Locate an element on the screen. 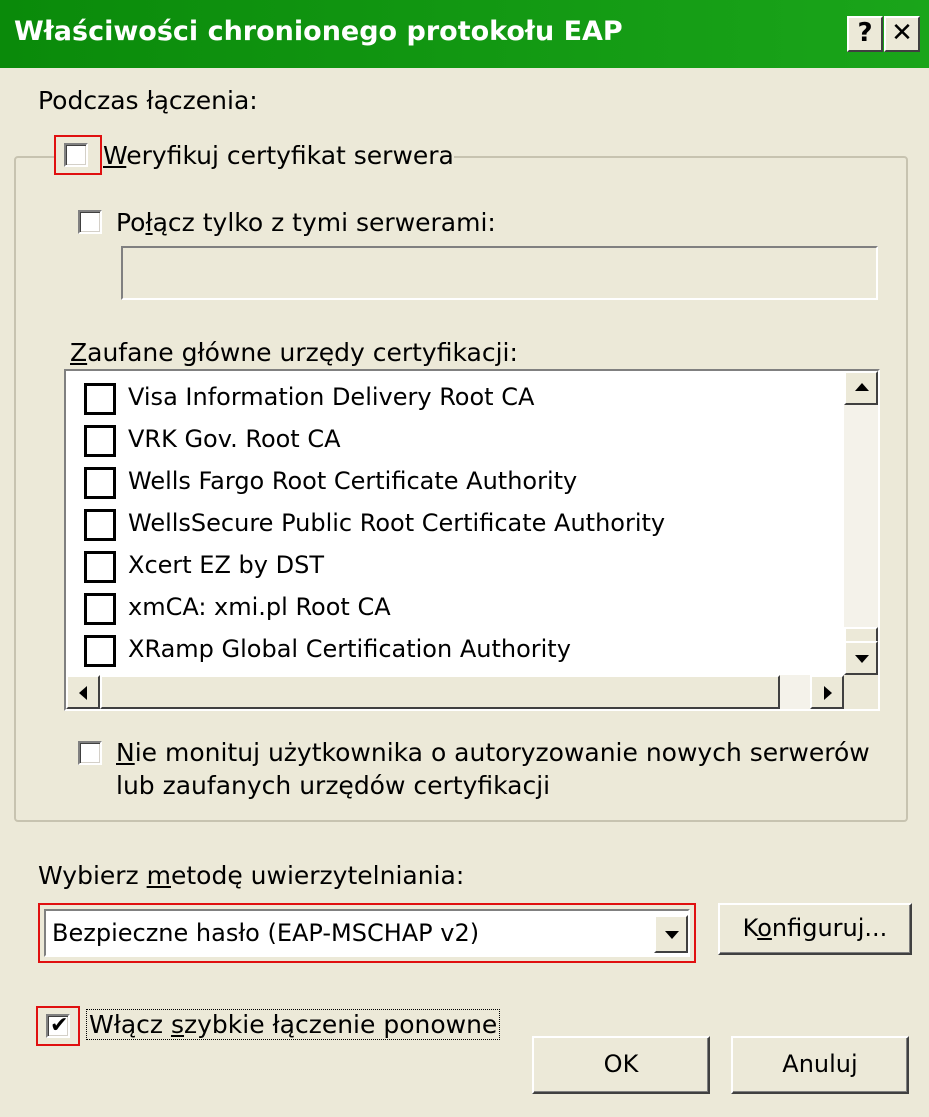 The image size is (929, 1117). help-button: ? is located at coordinates (865, 34).